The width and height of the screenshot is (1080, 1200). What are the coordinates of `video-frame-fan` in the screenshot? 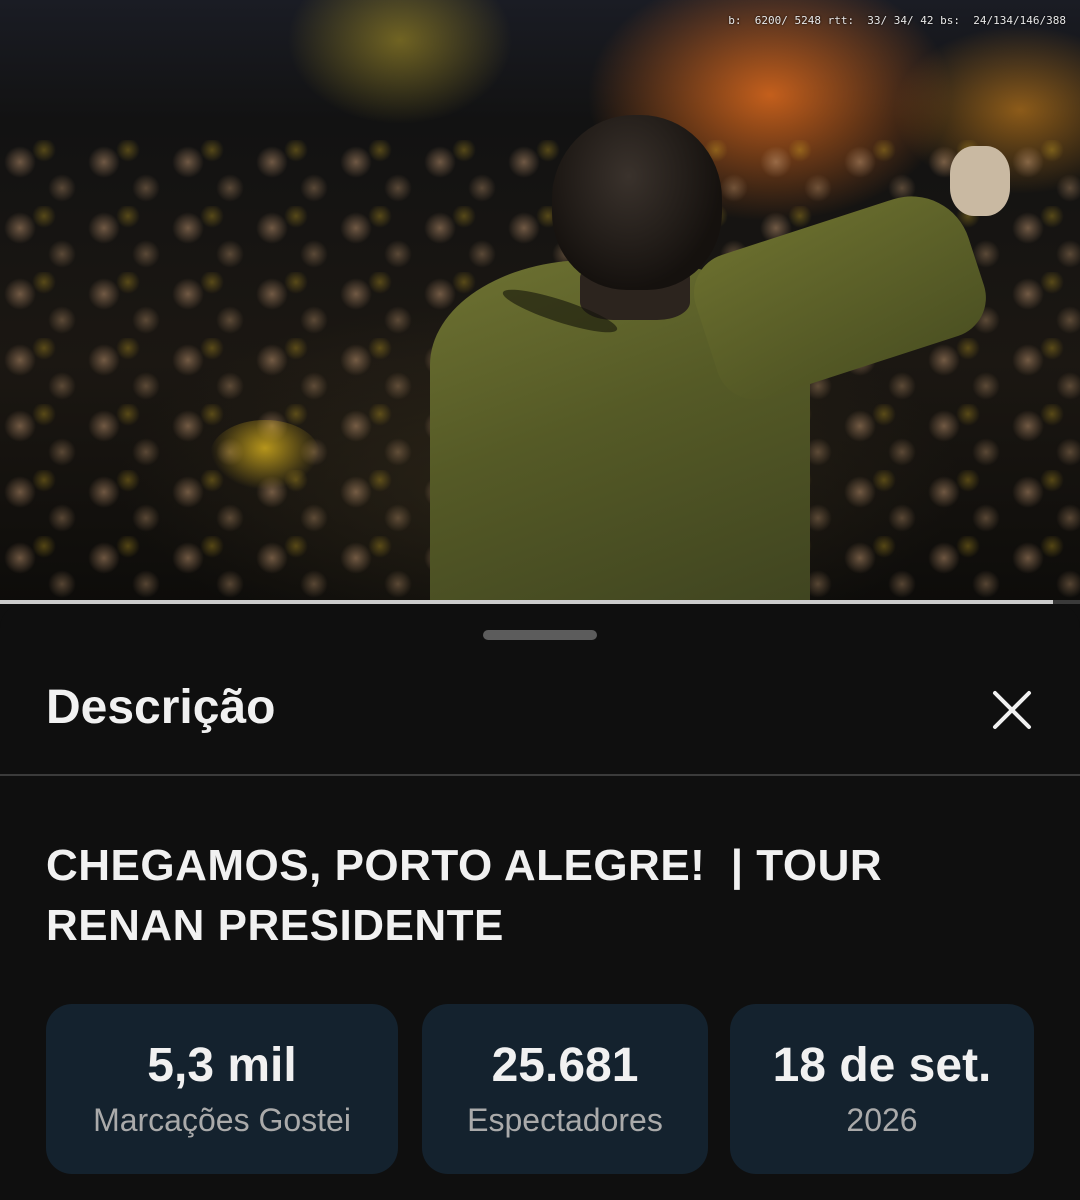 It's located at (265, 455).